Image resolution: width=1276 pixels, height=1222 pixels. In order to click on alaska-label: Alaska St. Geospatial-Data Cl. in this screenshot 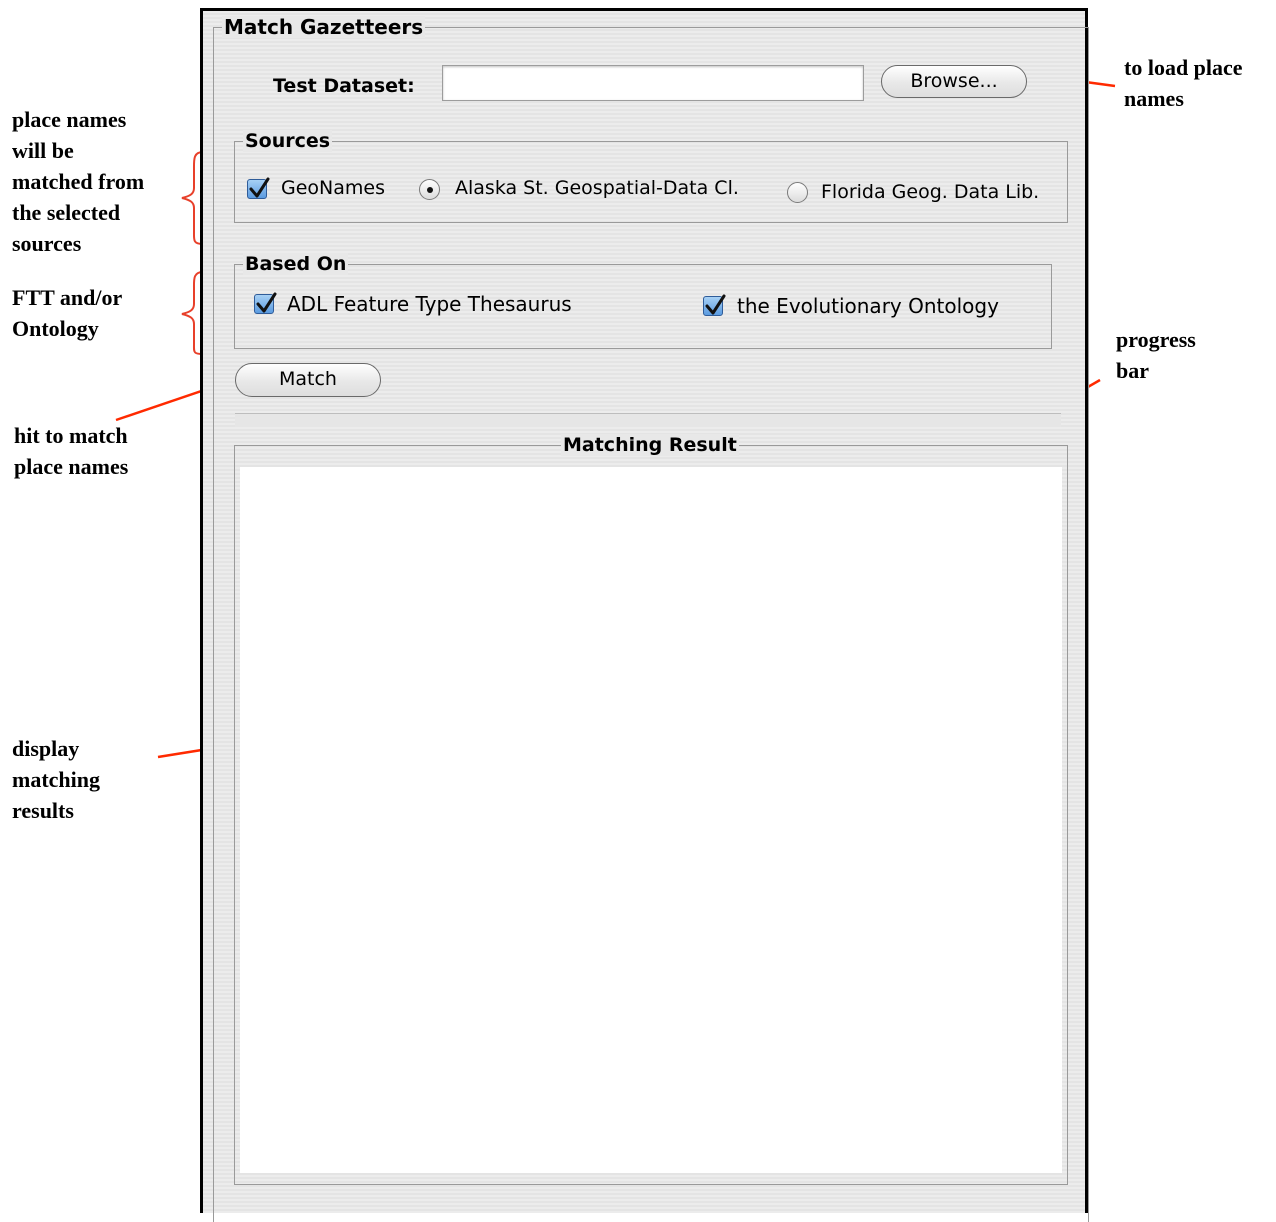, I will do `click(597, 188)`.